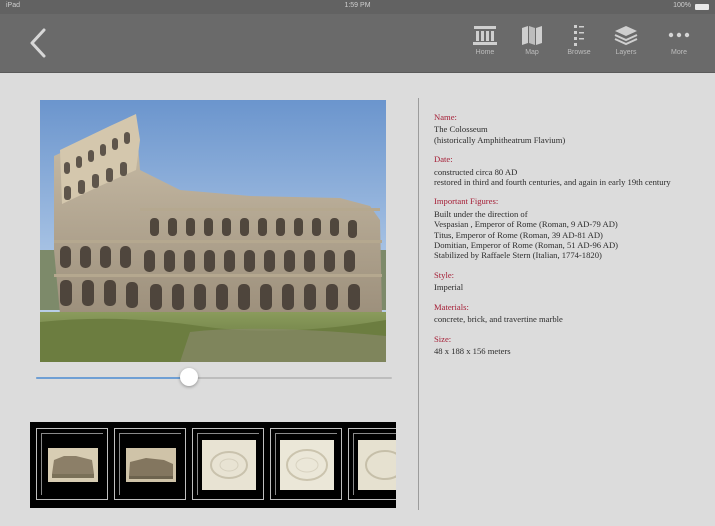  I want to click on thumbnail-4-frame, so click(306, 464).